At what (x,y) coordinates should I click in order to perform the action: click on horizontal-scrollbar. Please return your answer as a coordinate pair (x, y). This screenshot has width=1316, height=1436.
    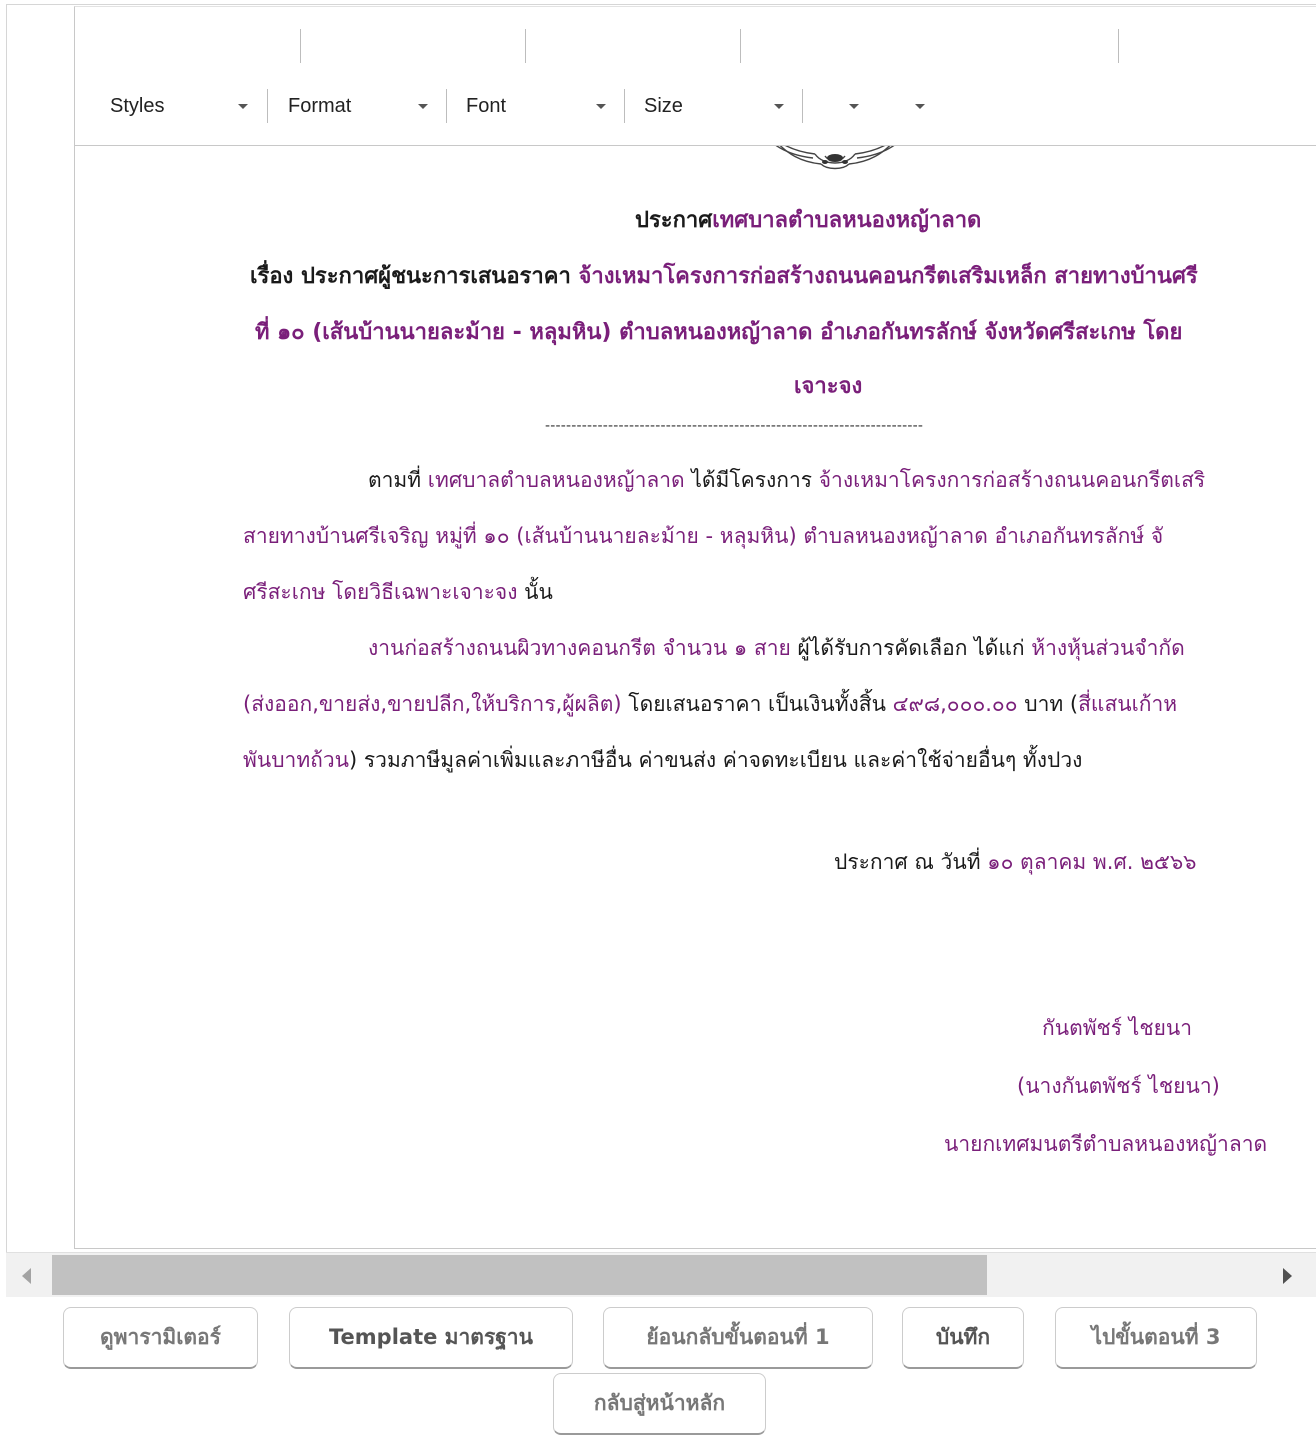
    Looking at the image, I should click on (661, 1274).